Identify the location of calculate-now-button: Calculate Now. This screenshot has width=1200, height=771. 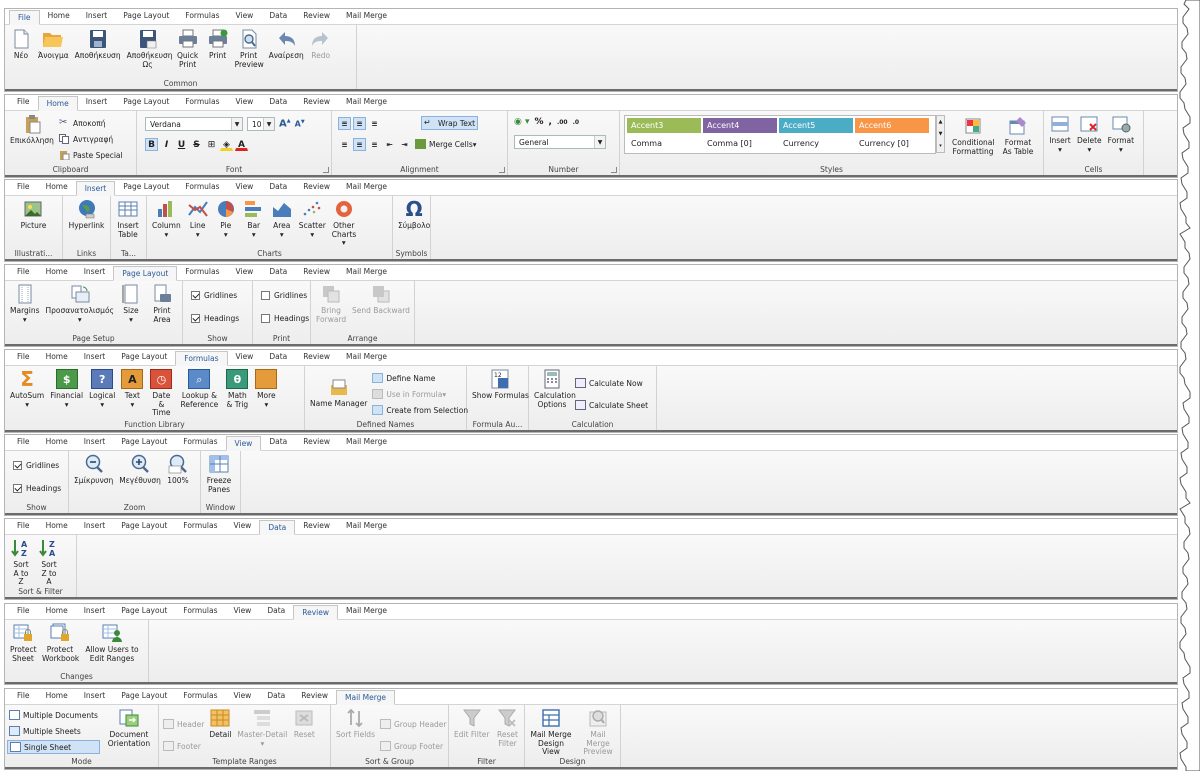
(611, 383).